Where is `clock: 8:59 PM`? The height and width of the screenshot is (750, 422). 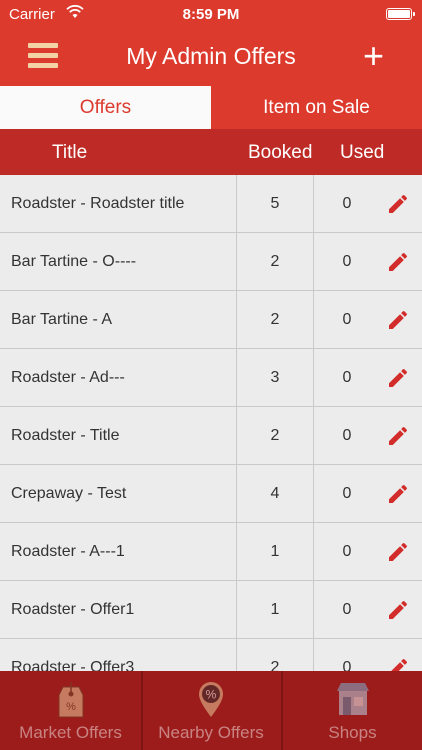
clock: 8:59 PM is located at coordinates (211, 14).